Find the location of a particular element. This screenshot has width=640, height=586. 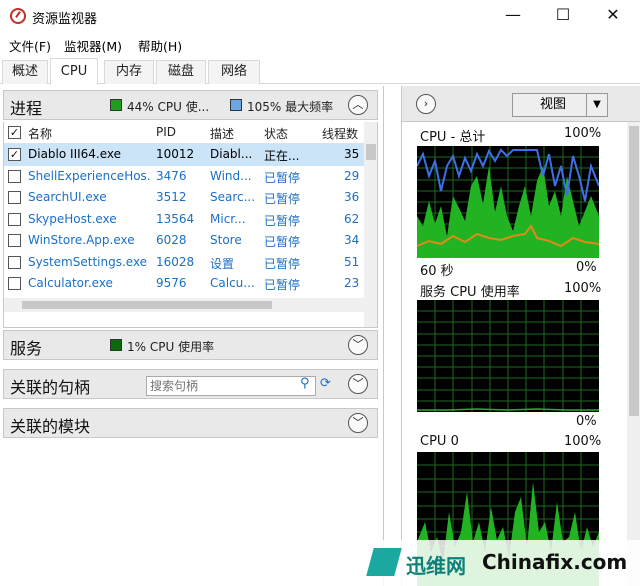

table-row: SearchUI.exe 3512 Searc... 已暂停 36 is located at coordinates (184, 198).